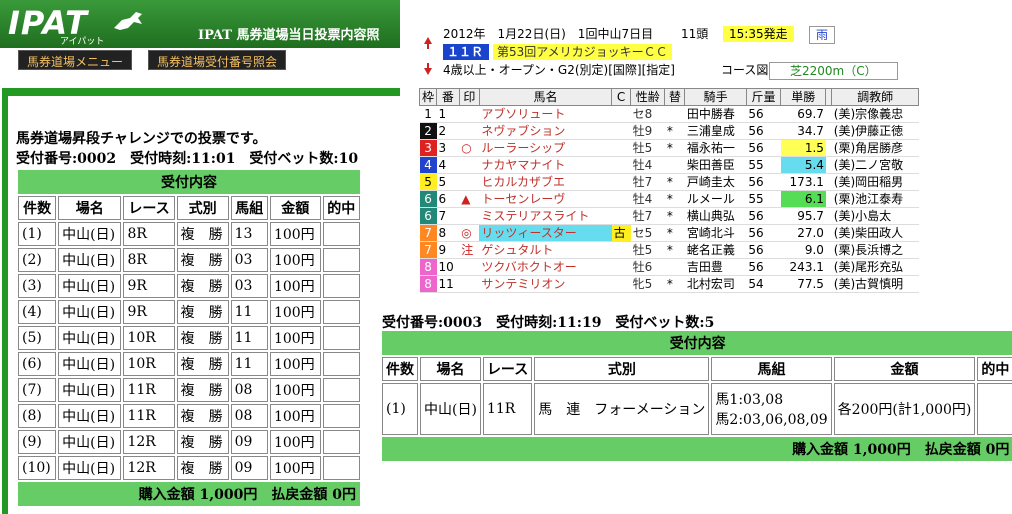  Describe the element at coordinates (545, 165) in the screenshot. I see `horse-name: ナカヤマナイト` at that location.